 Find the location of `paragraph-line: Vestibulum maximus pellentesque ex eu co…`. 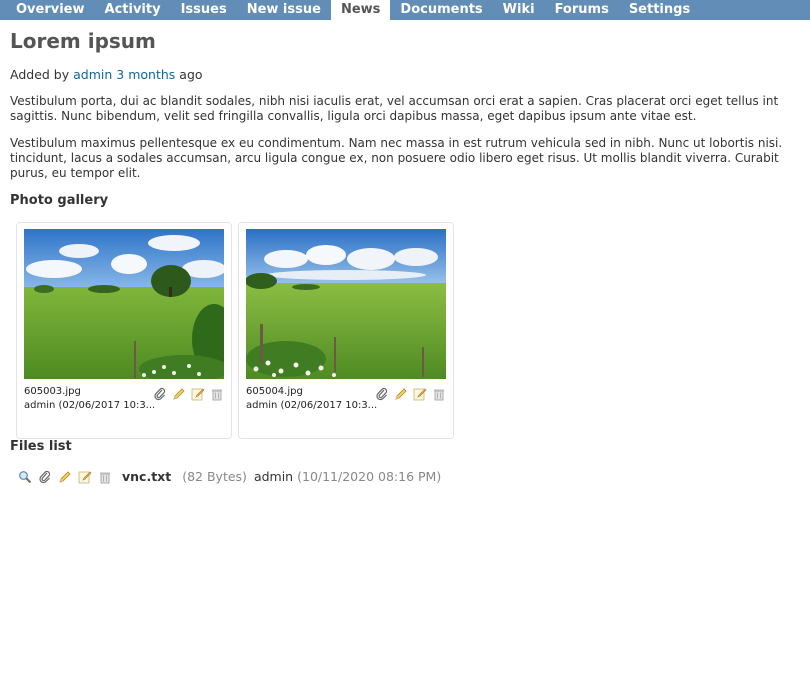

paragraph-line: Vestibulum maximus pellentesque ex eu co… is located at coordinates (396, 143).